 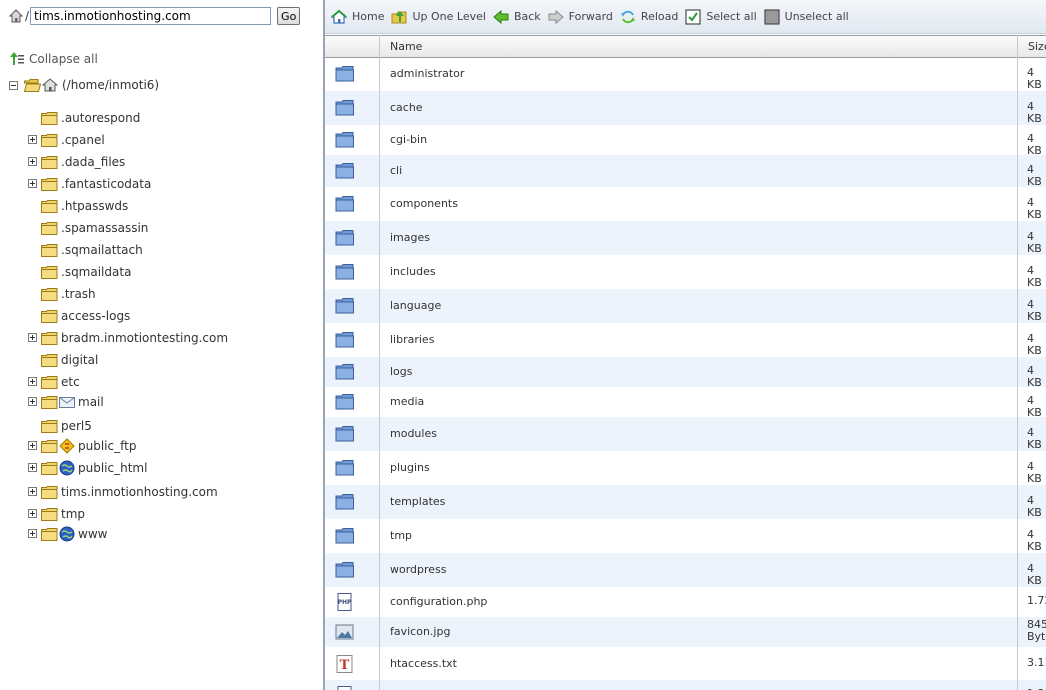 What do you see at coordinates (410, 467) in the screenshot?
I see `file-name-cell: plugins` at bounding box center [410, 467].